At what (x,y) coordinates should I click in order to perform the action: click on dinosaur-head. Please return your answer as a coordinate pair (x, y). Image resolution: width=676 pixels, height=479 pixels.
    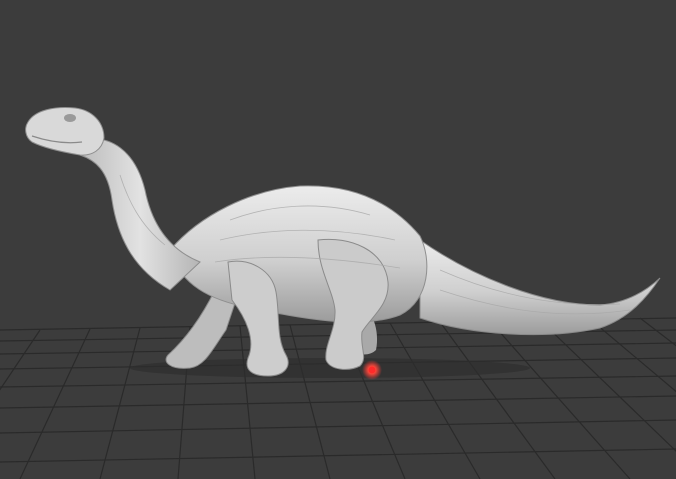
    Looking at the image, I should click on (65, 131).